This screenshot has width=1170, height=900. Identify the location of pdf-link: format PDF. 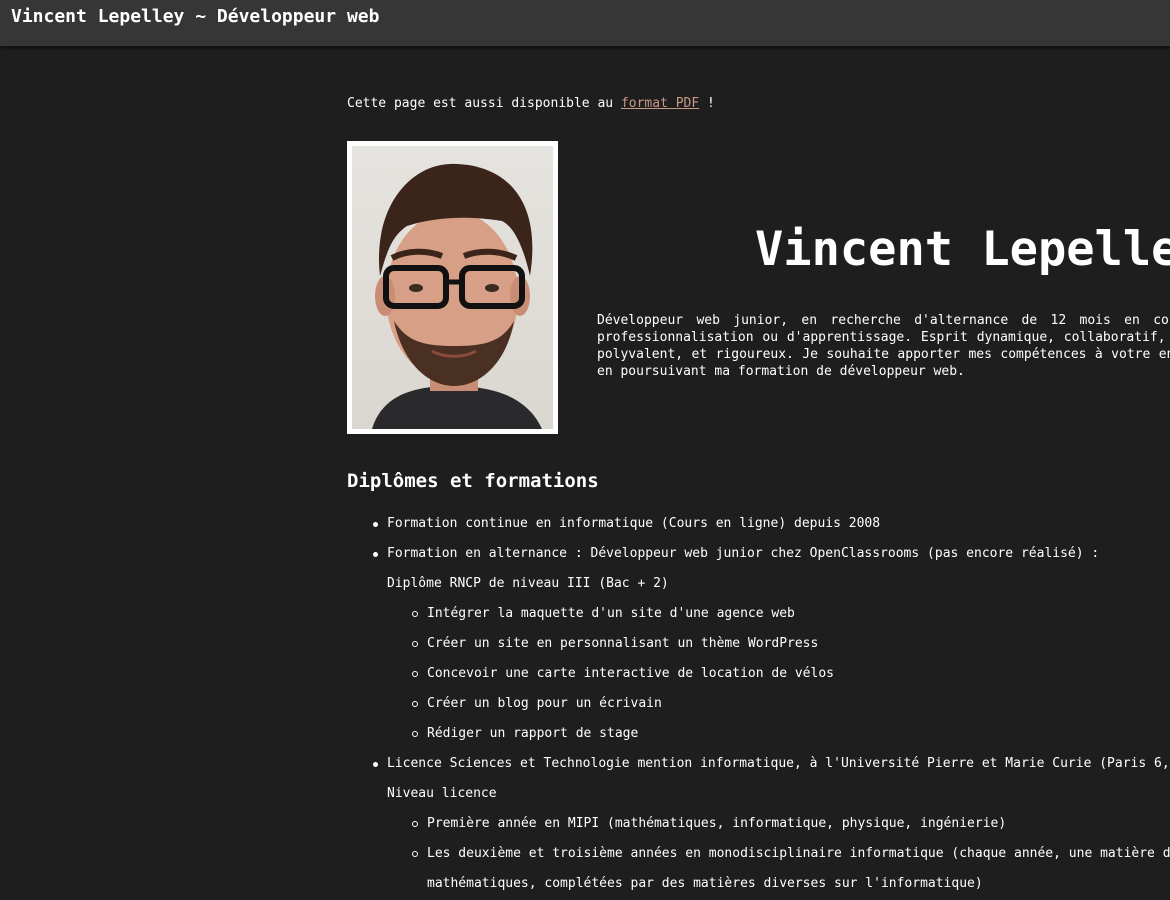
(660, 103).